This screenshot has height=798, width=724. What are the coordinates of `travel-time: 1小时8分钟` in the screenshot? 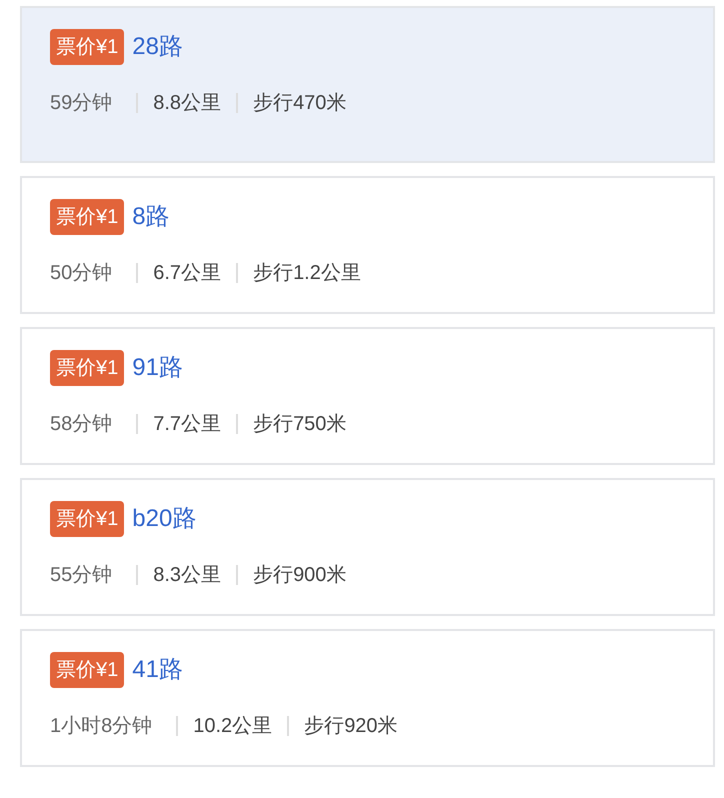 It's located at (102, 726).